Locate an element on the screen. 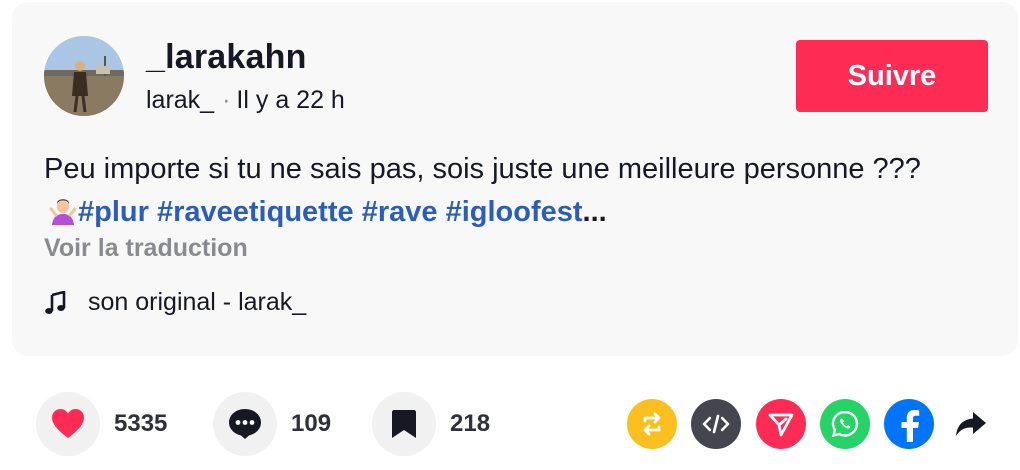 This screenshot has width=1020, height=470. music-note-icon is located at coordinates (55, 302).